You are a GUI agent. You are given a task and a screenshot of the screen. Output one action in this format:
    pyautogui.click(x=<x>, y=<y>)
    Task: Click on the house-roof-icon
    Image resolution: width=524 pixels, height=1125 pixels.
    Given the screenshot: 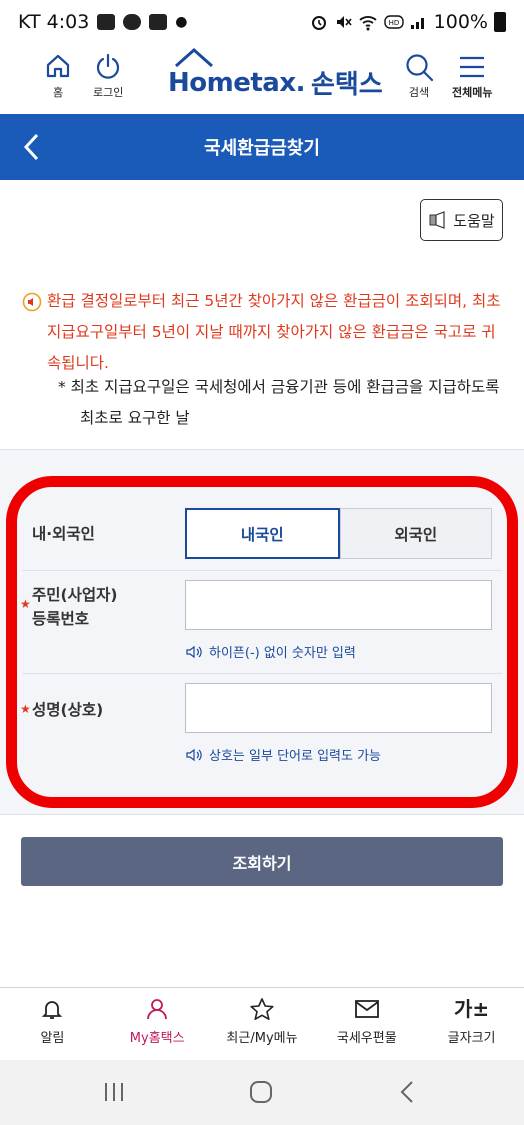 What is the action you would take?
    pyautogui.click(x=194, y=57)
    